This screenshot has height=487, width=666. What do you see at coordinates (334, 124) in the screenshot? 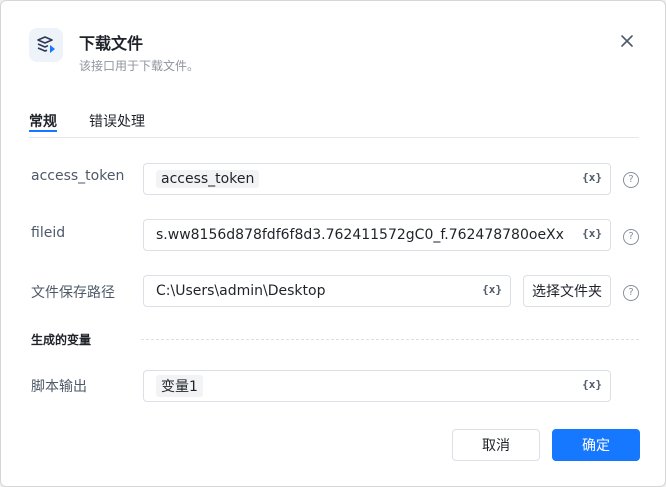
I see `tab-bar: 常规 错误处理` at bounding box center [334, 124].